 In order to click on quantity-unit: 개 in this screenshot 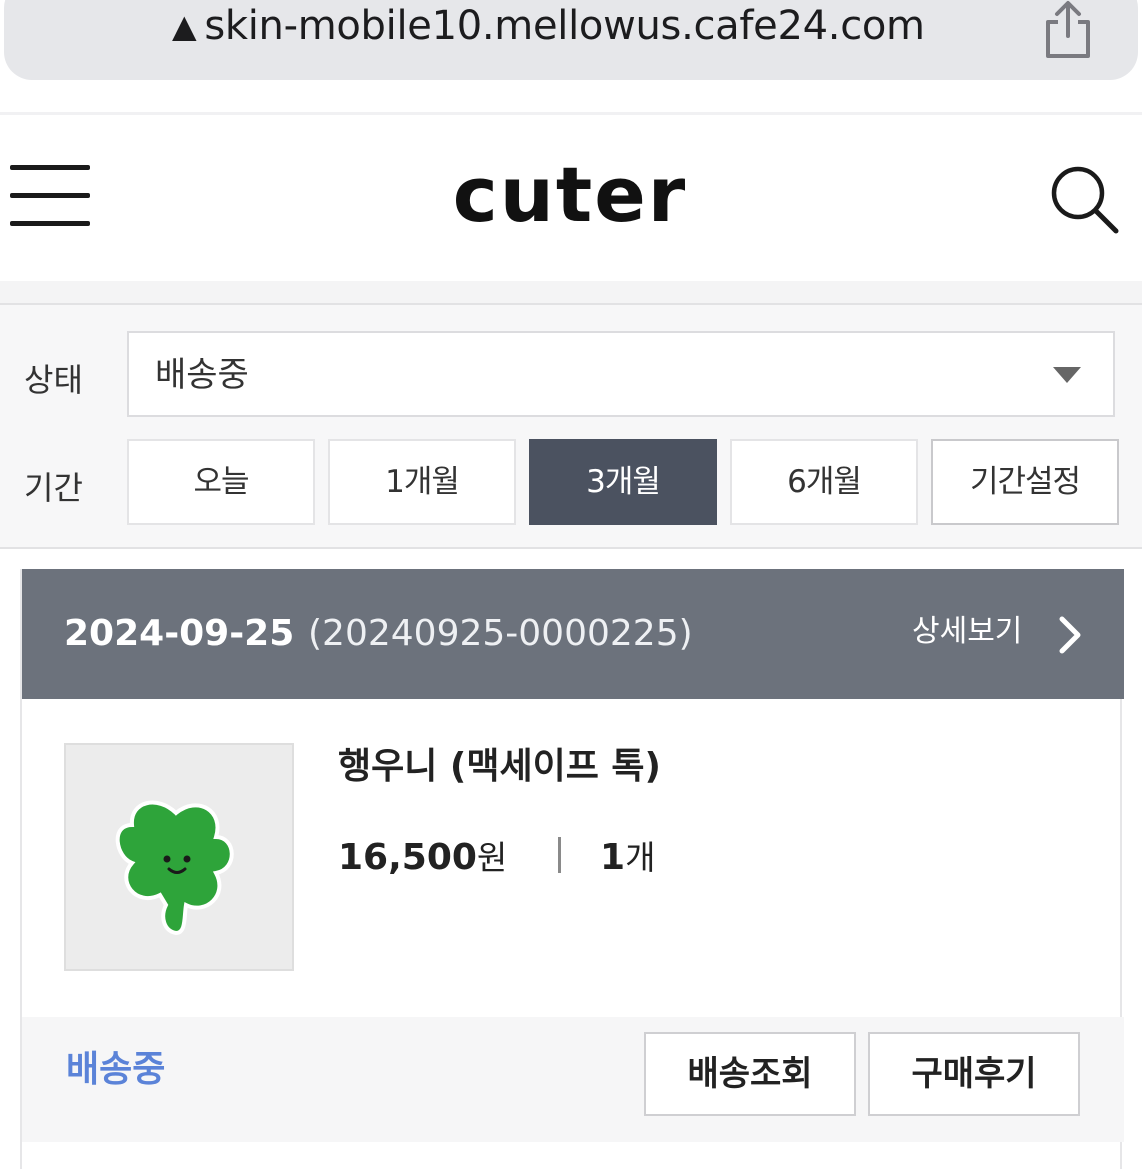, I will do `click(640, 857)`.